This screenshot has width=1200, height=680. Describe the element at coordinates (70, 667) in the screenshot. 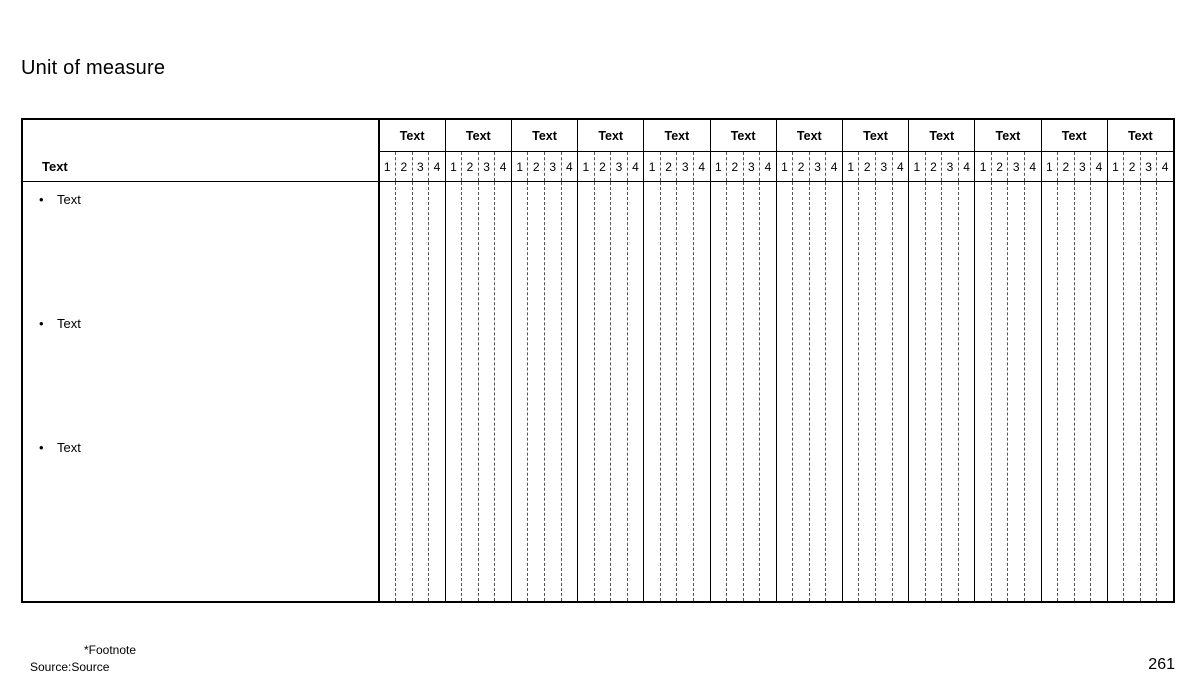

I see `source-line: Source:Source` at that location.